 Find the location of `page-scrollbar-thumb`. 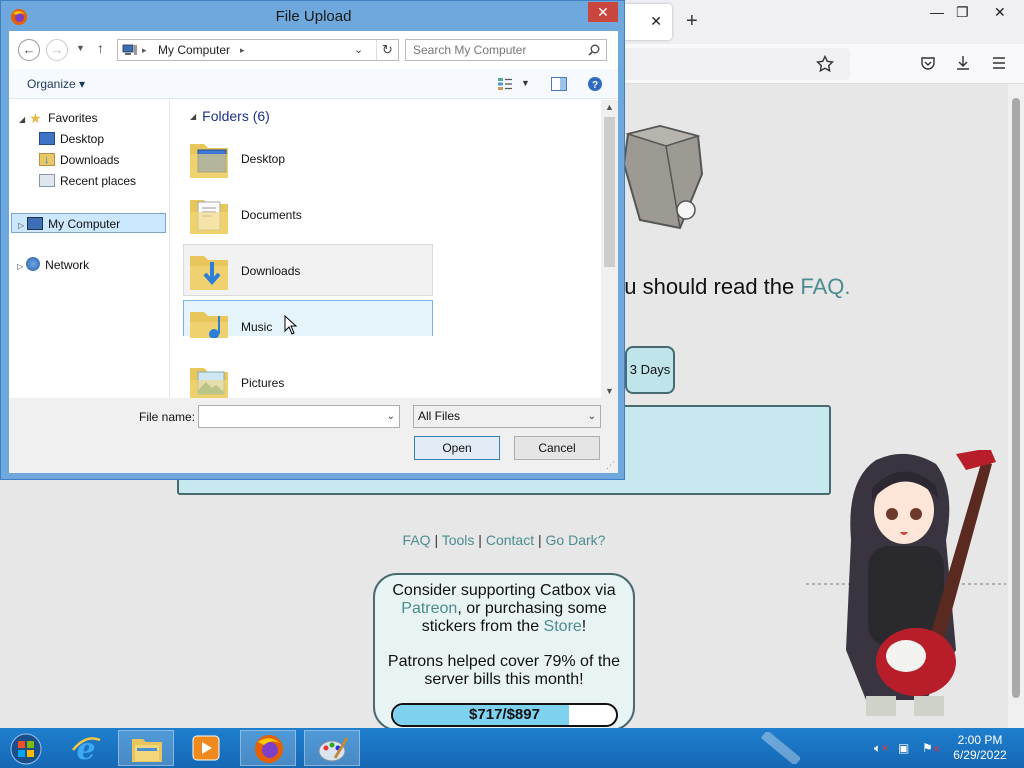

page-scrollbar-thumb is located at coordinates (1016, 398).